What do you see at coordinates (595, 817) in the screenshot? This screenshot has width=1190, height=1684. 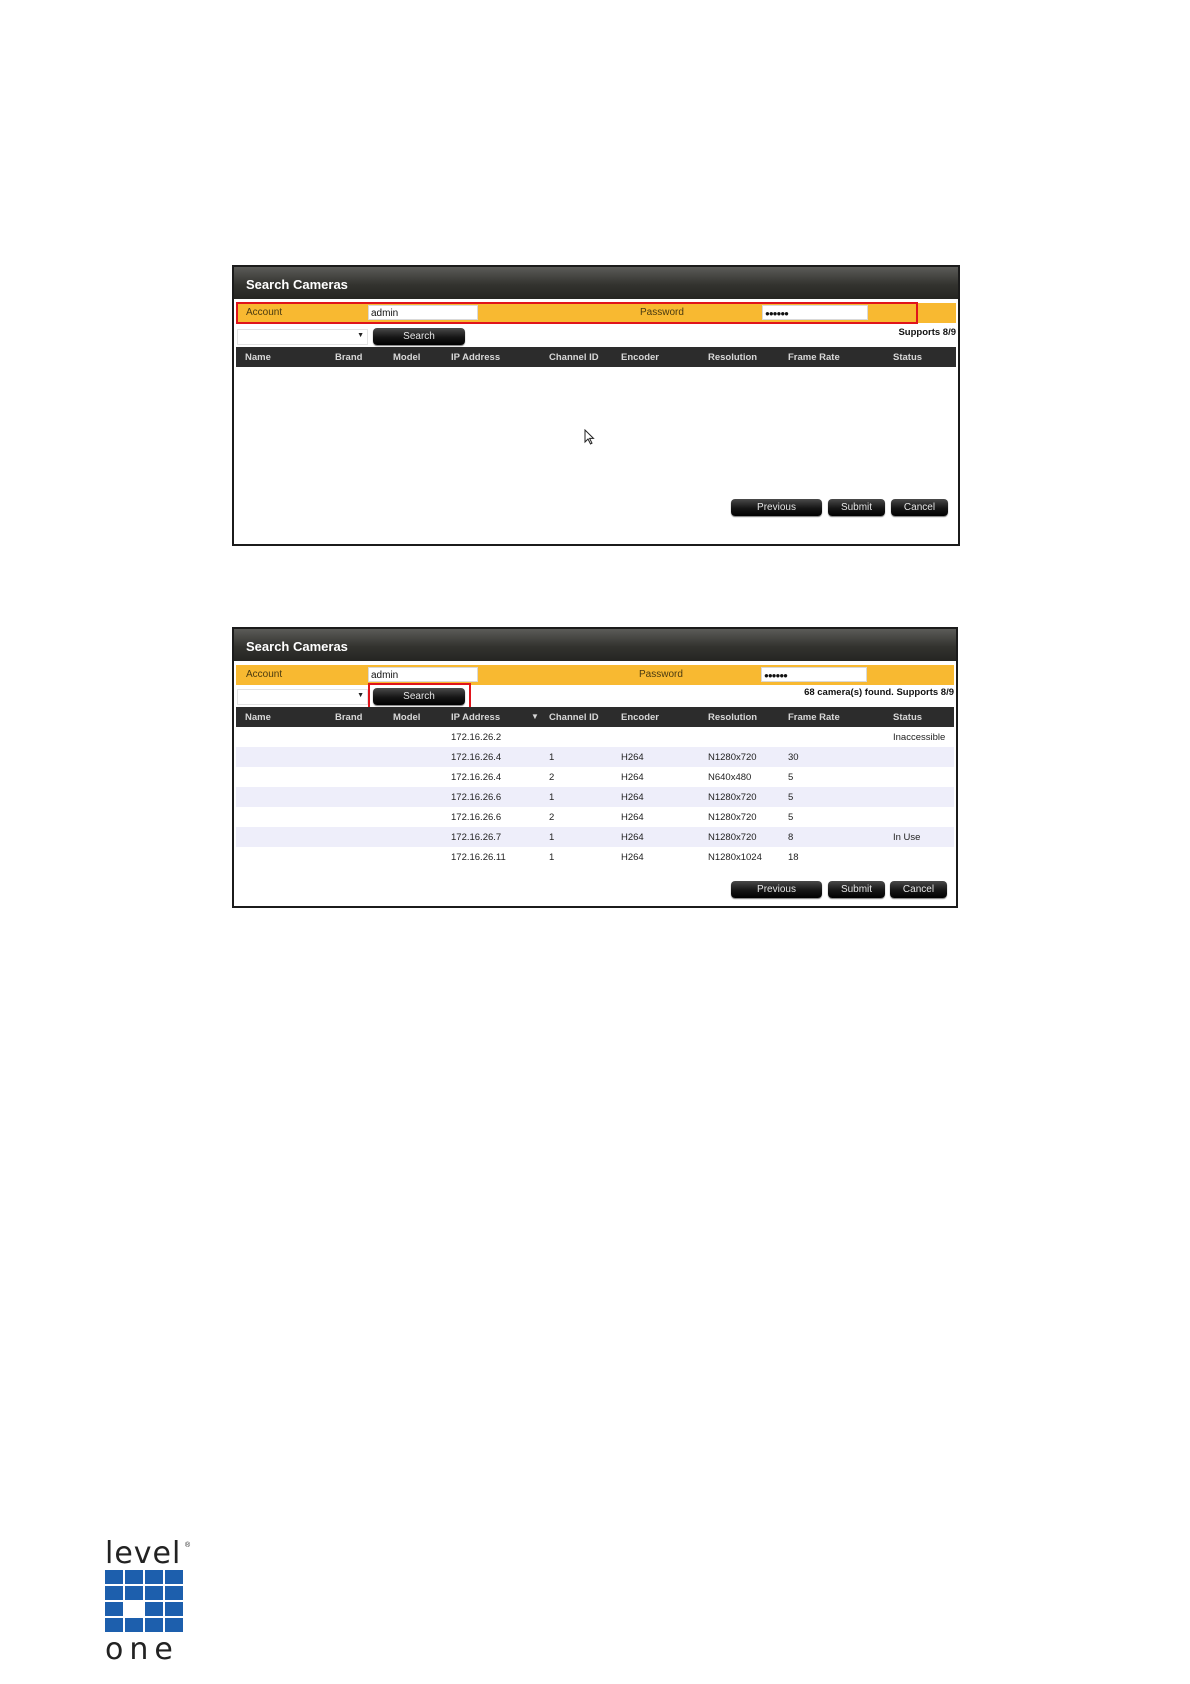 I see `table-row: 172.16.26.6 2 H264 N1280x720 5` at bounding box center [595, 817].